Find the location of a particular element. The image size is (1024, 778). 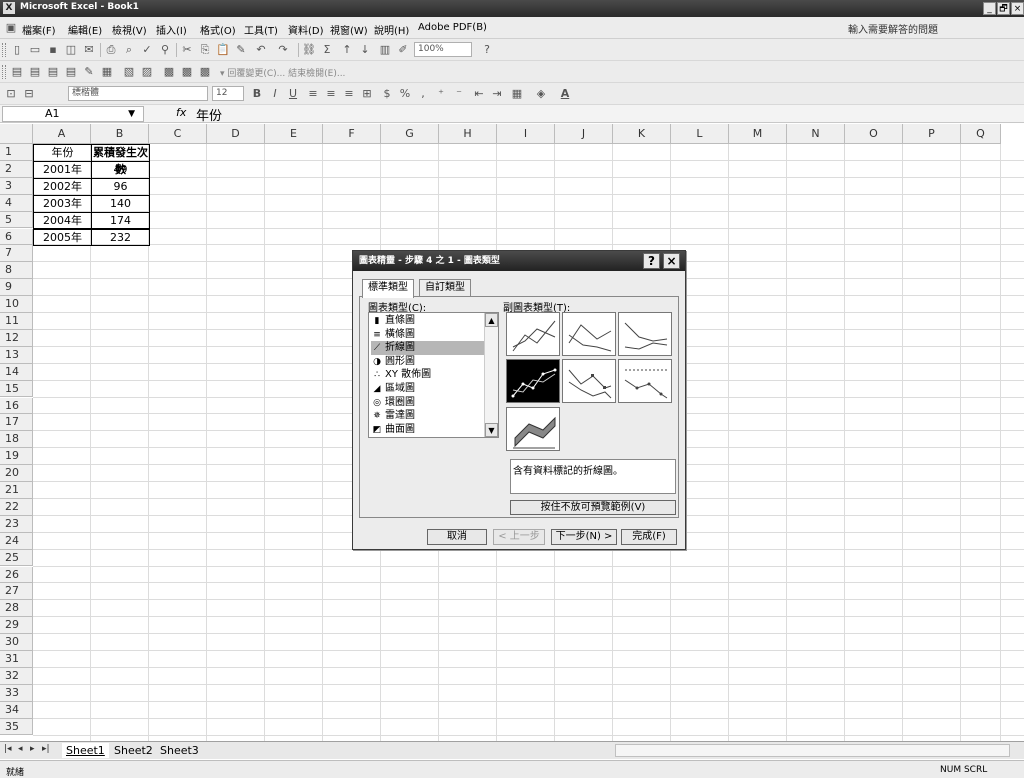

subtype-line-with-markers is located at coordinates (533, 381).